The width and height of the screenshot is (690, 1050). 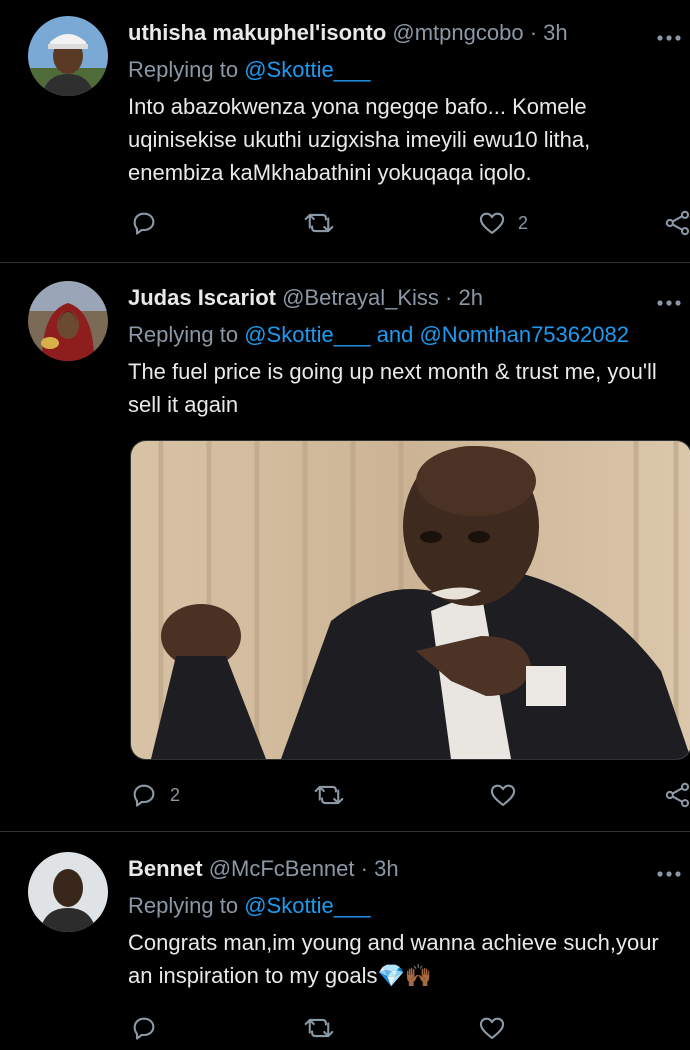 I want to click on tweet-header: Bennet @McFcBennet · 3h, so click(x=263, y=869).